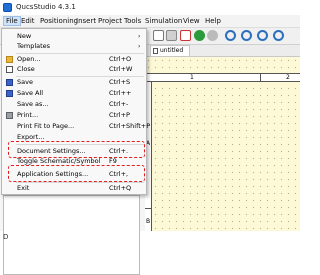  What do you see at coordinates (212, 35) in the screenshot?
I see `toolbar-redo-icon` at bounding box center [212, 35].